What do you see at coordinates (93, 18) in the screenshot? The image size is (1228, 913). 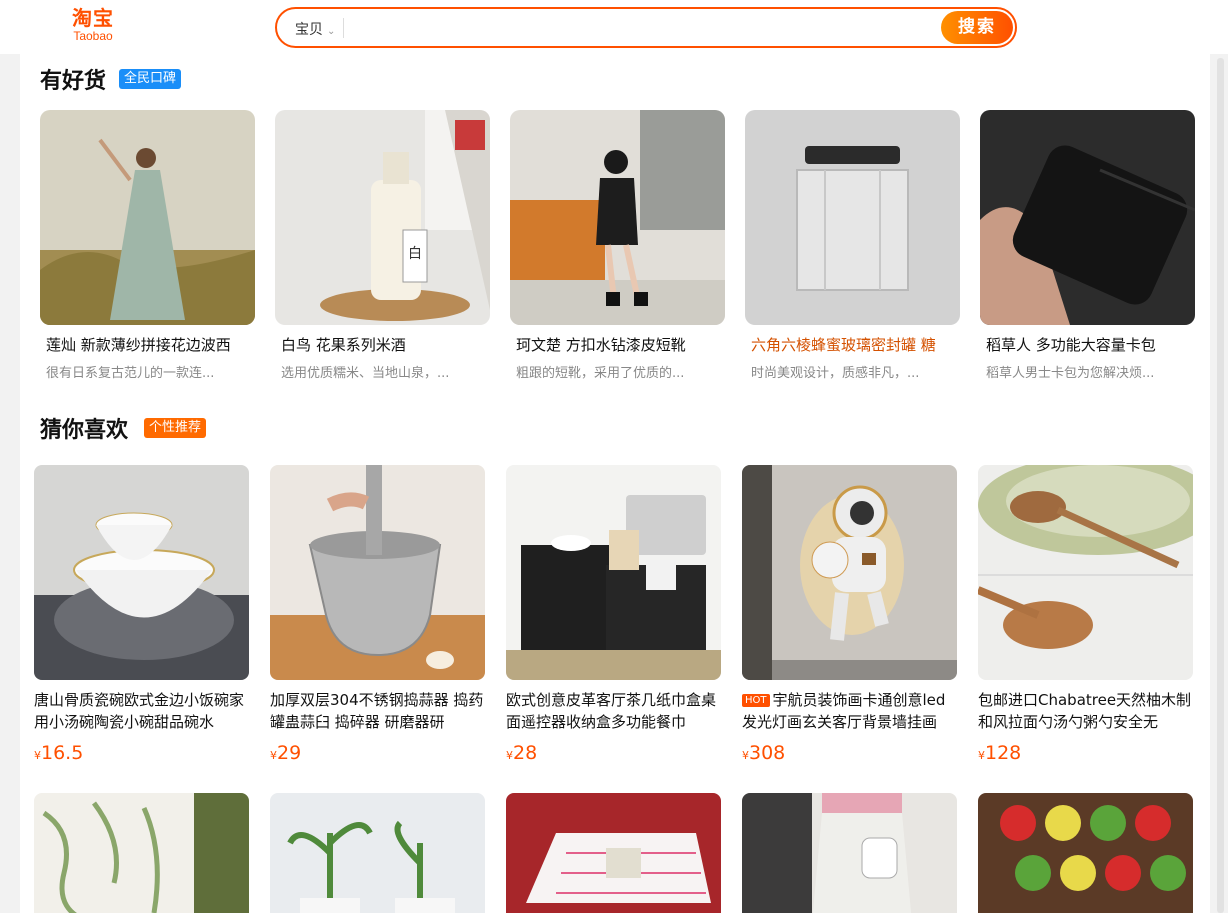 I see `logo-text-cn: 淘宝` at bounding box center [93, 18].